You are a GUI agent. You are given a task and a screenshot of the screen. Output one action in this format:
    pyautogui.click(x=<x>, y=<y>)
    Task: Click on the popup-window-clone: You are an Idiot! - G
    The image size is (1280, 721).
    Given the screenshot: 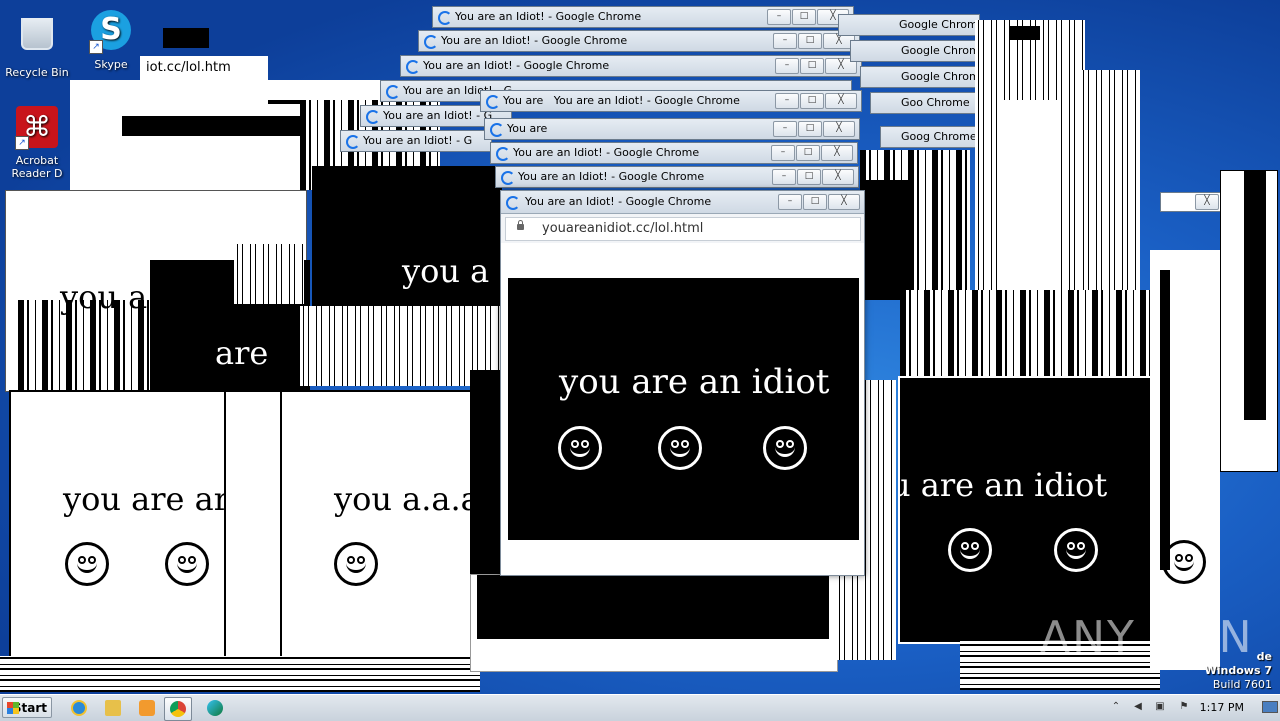 What is the action you would take?
    pyautogui.click(x=416, y=141)
    